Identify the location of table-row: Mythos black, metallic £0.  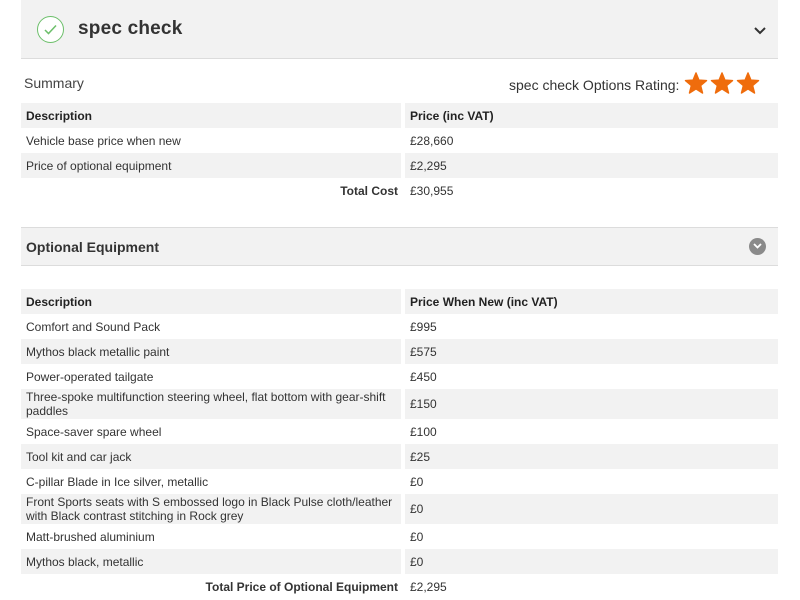
(399, 561).